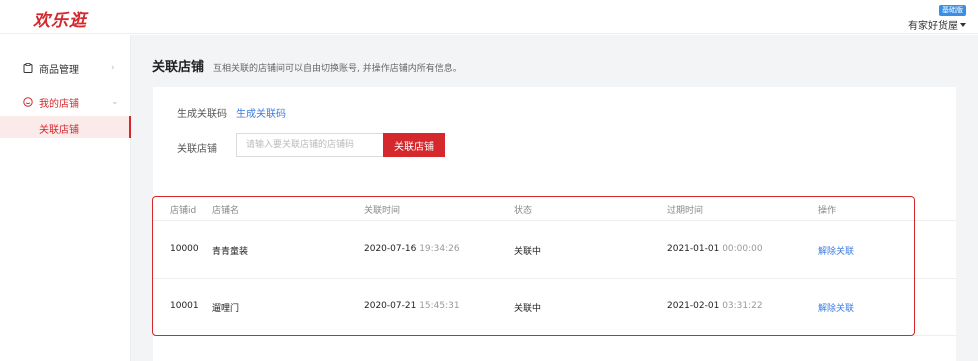  I want to click on expire-time: 2021-02-01 03:31:22, so click(715, 306).